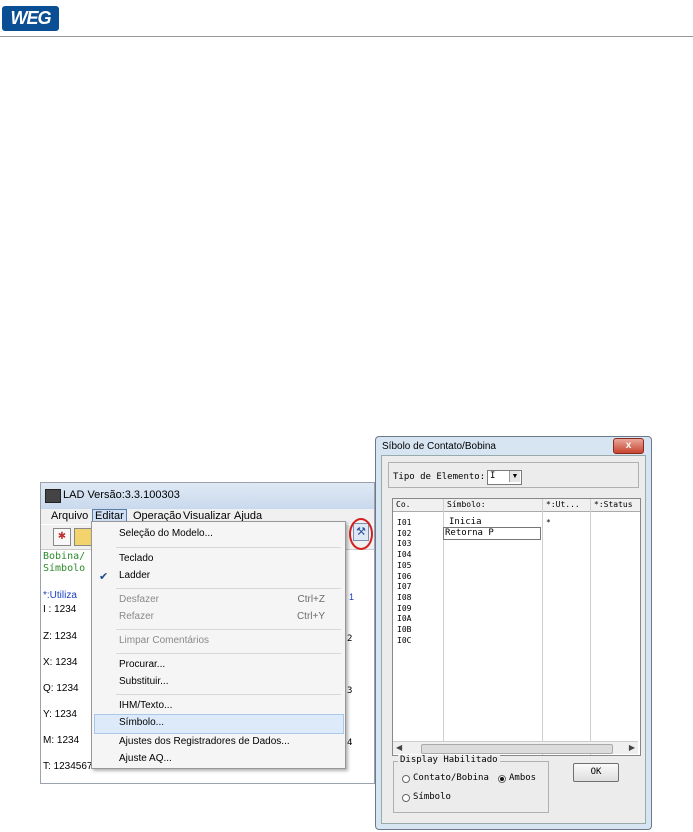  Describe the element at coordinates (548, 522) in the screenshot. I see `grid-cell-ut: *` at that location.